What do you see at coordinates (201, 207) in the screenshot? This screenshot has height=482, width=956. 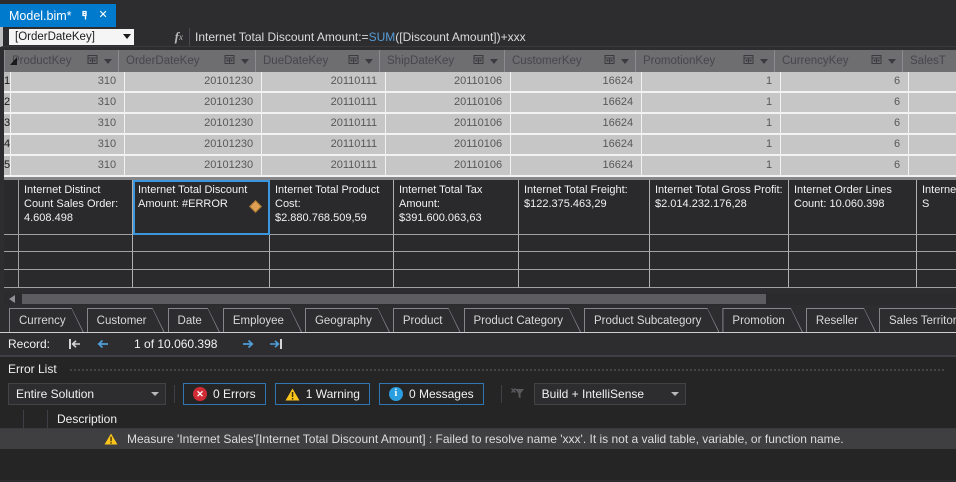 I see `measure-cell: Internet Total Discount Amount: #ERROR` at bounding box center [201, 207].